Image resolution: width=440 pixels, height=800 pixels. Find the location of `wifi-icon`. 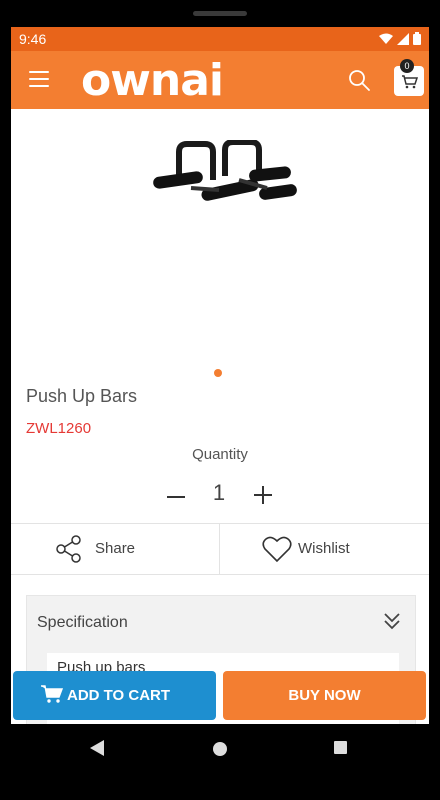

wifi-icon is located at coordinates (386, 38).